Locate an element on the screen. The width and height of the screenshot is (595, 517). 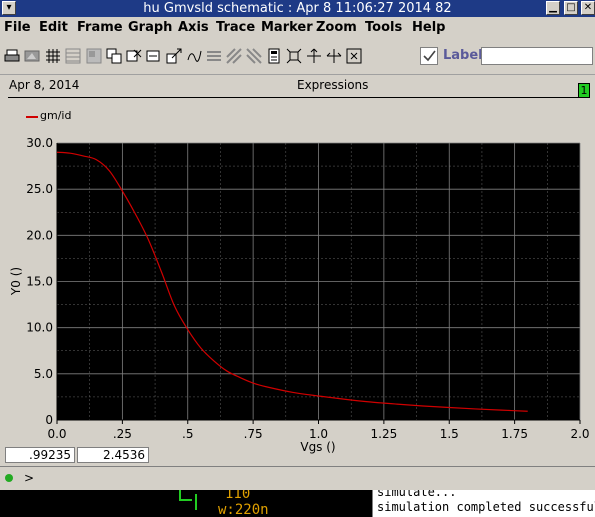
fit-icon is located at coordinates (294, 56).